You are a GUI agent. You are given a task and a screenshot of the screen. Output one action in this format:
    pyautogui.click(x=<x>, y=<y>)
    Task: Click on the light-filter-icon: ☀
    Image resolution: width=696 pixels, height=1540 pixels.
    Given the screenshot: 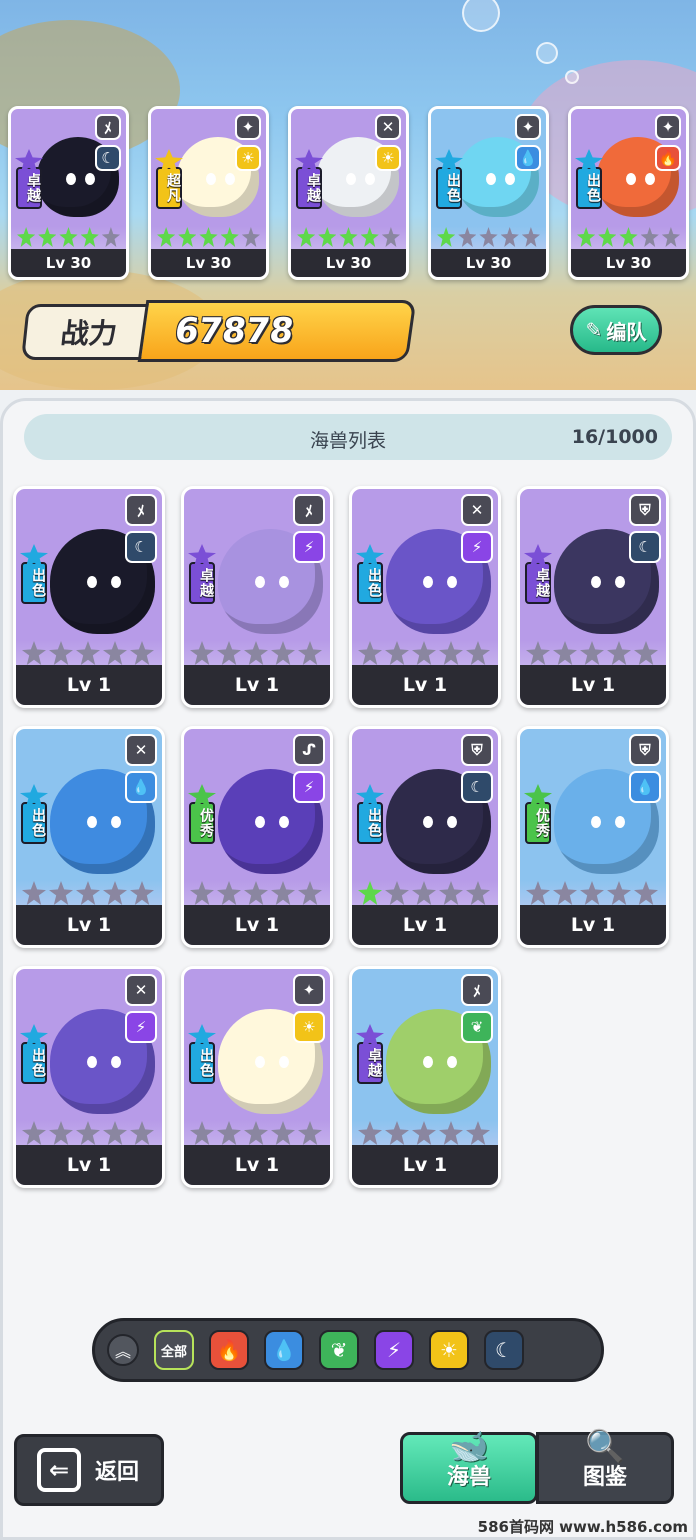 What is the action you would take?
    pyautogui.click(x=449, y=1350)
    